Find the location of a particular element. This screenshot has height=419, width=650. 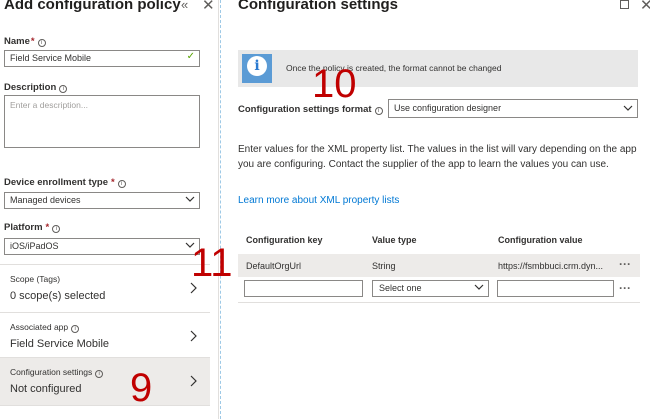

maximize-icon is located at coordinates (624, 4).